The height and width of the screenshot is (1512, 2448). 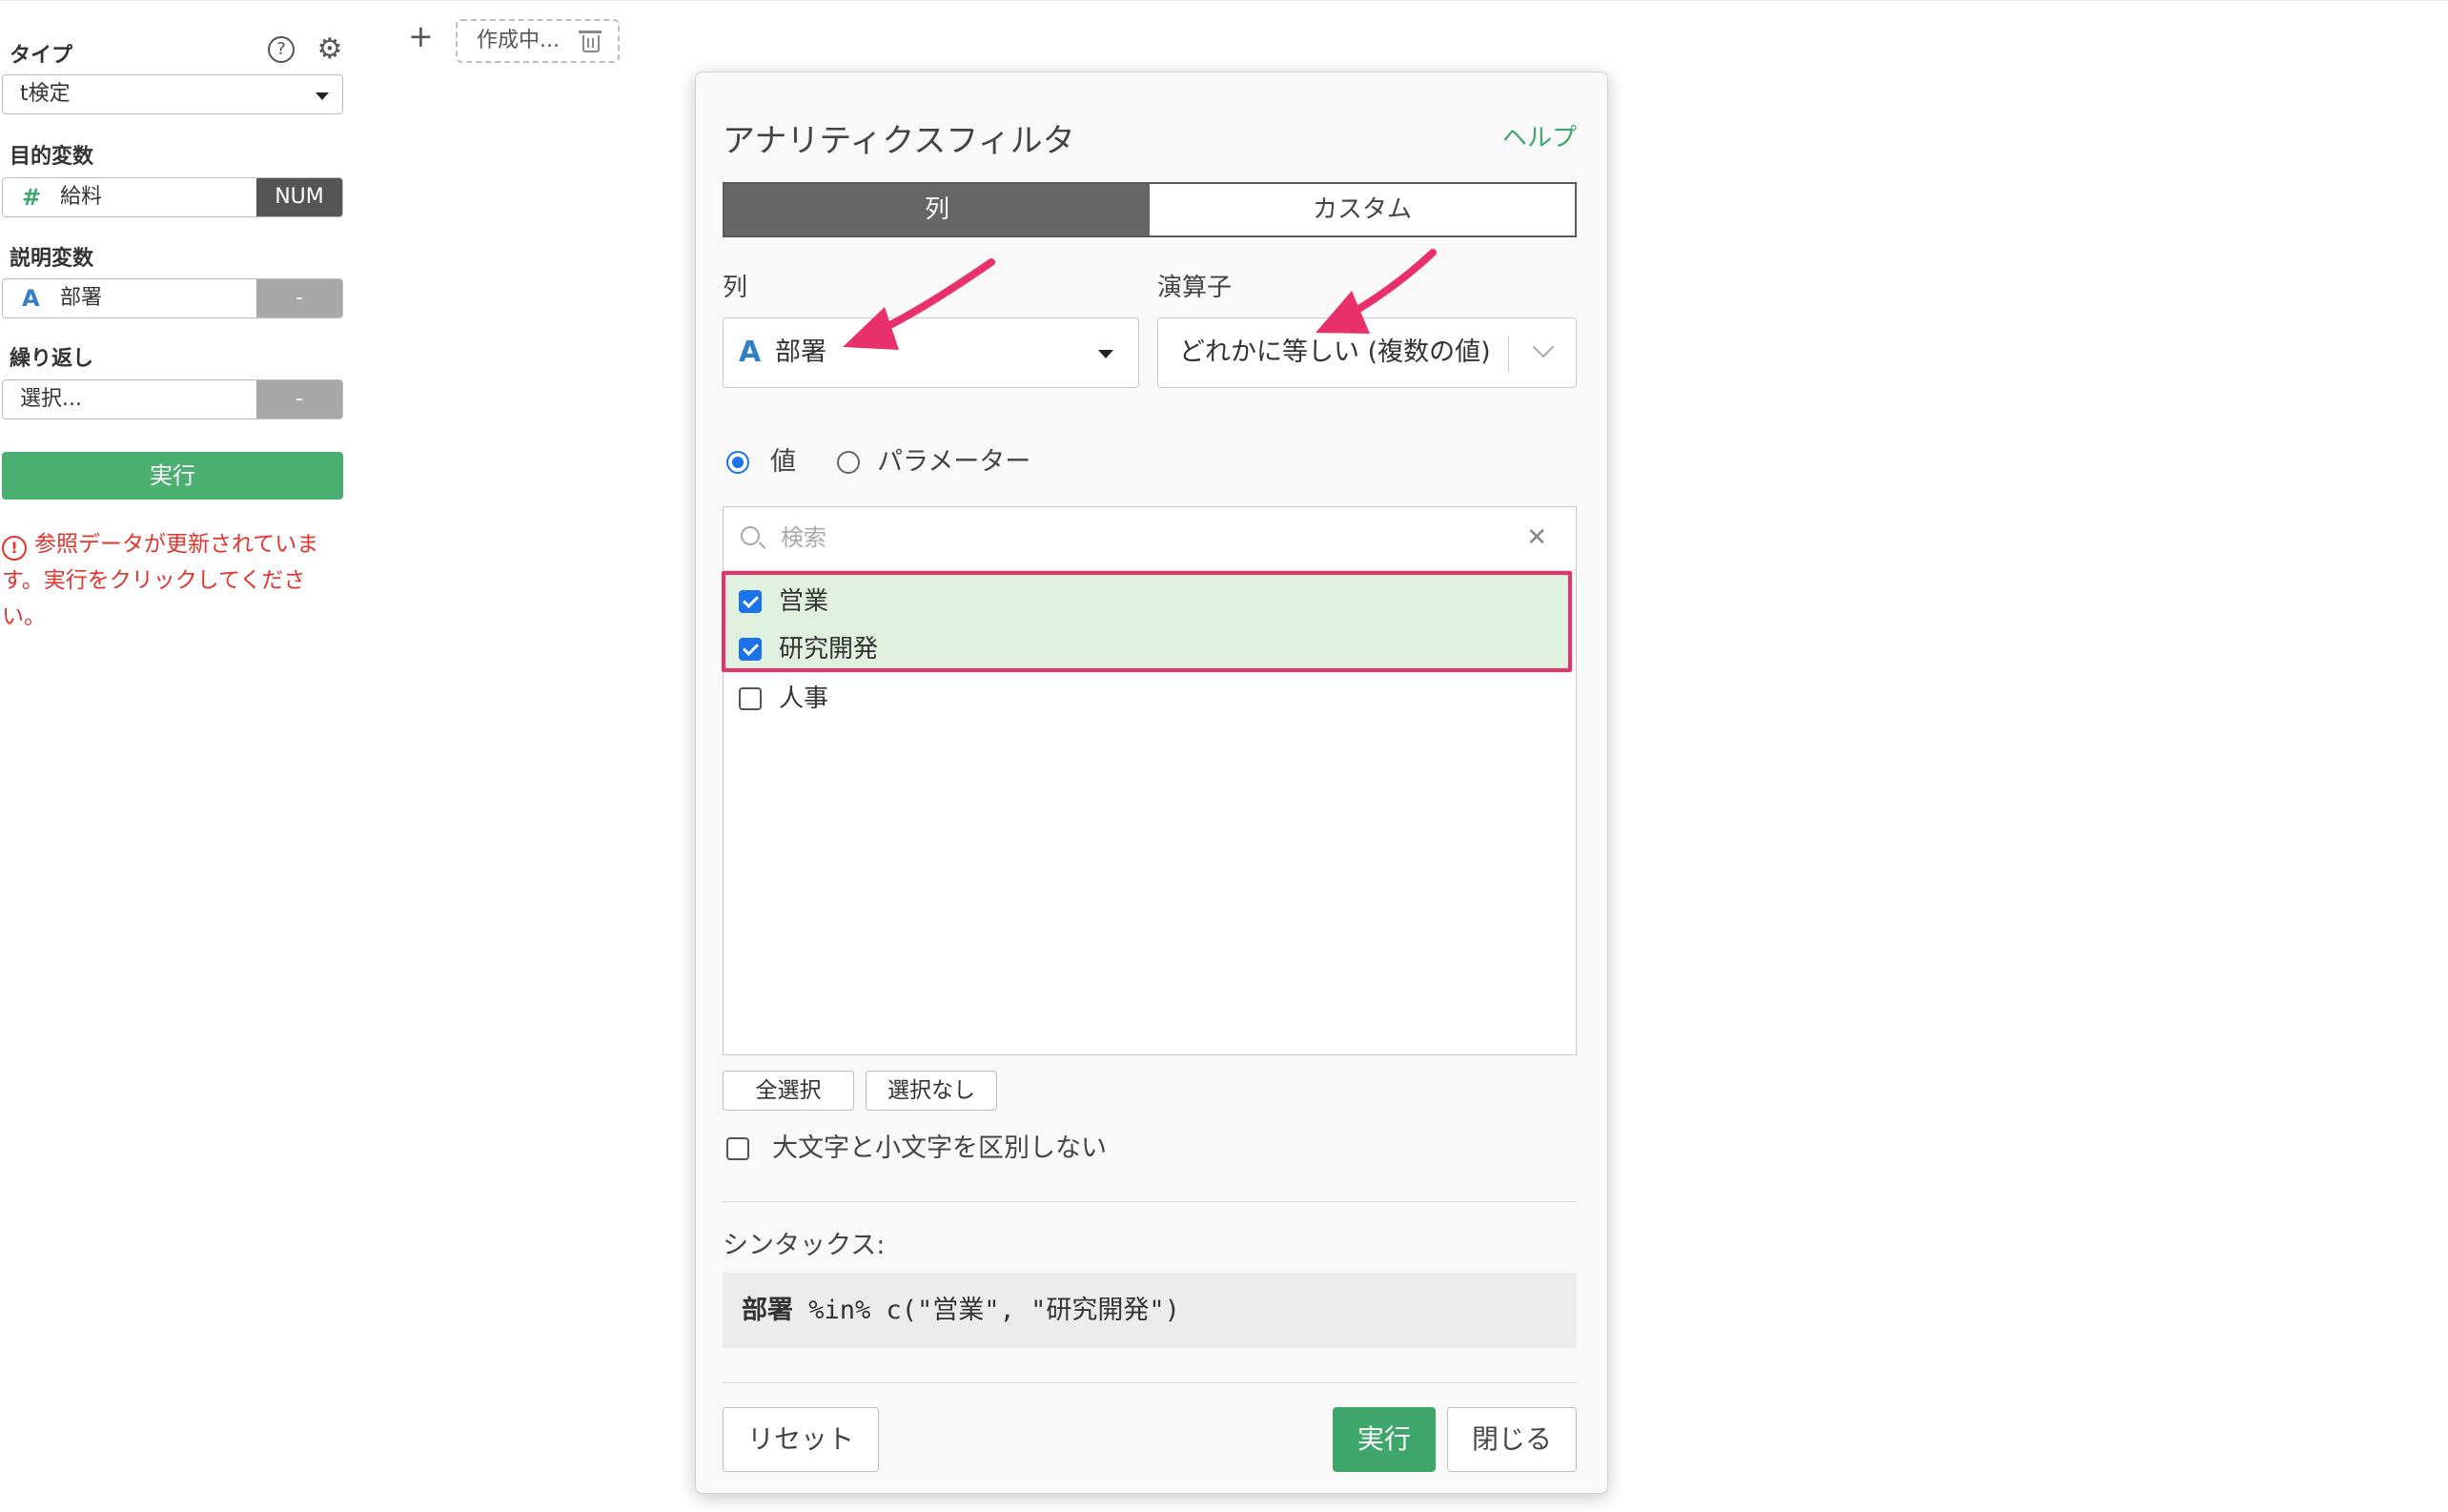 I want to click on operator-select-value: どれかに等しい (複数の値), so click(x=1335, y=352).